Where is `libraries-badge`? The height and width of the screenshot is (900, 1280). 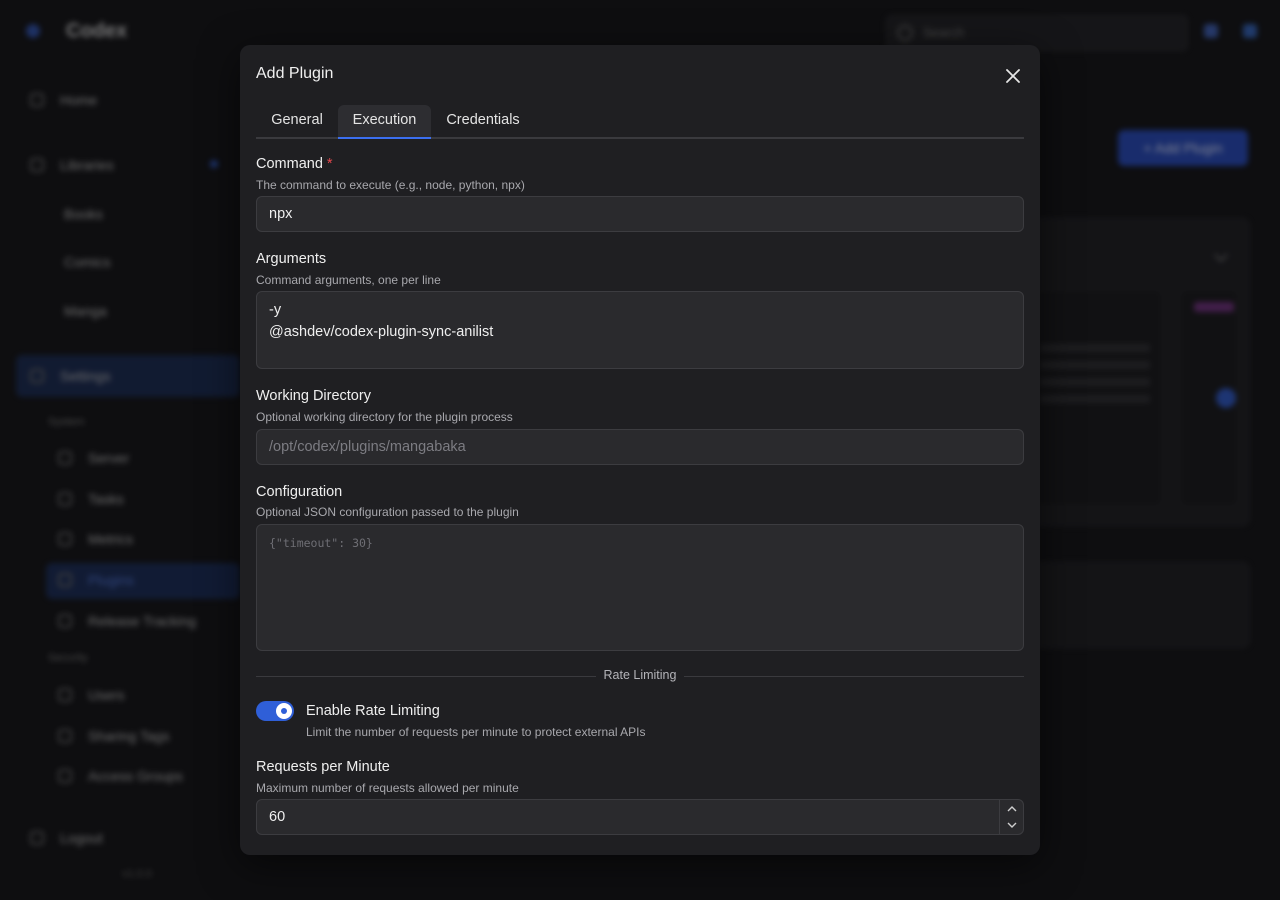
libraries-badge is located at coordinates (214, 164).